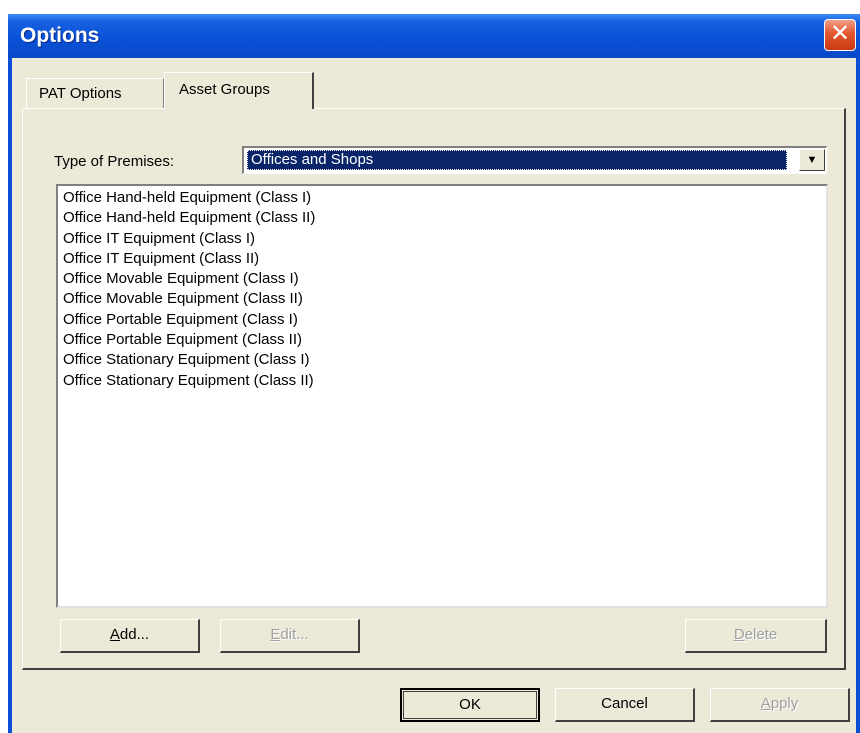 This screenshot has height=733, width=860. Describe the element at coordinates (625, 705) in the screenshot. I see `cancel-button: Cancel` at that location.